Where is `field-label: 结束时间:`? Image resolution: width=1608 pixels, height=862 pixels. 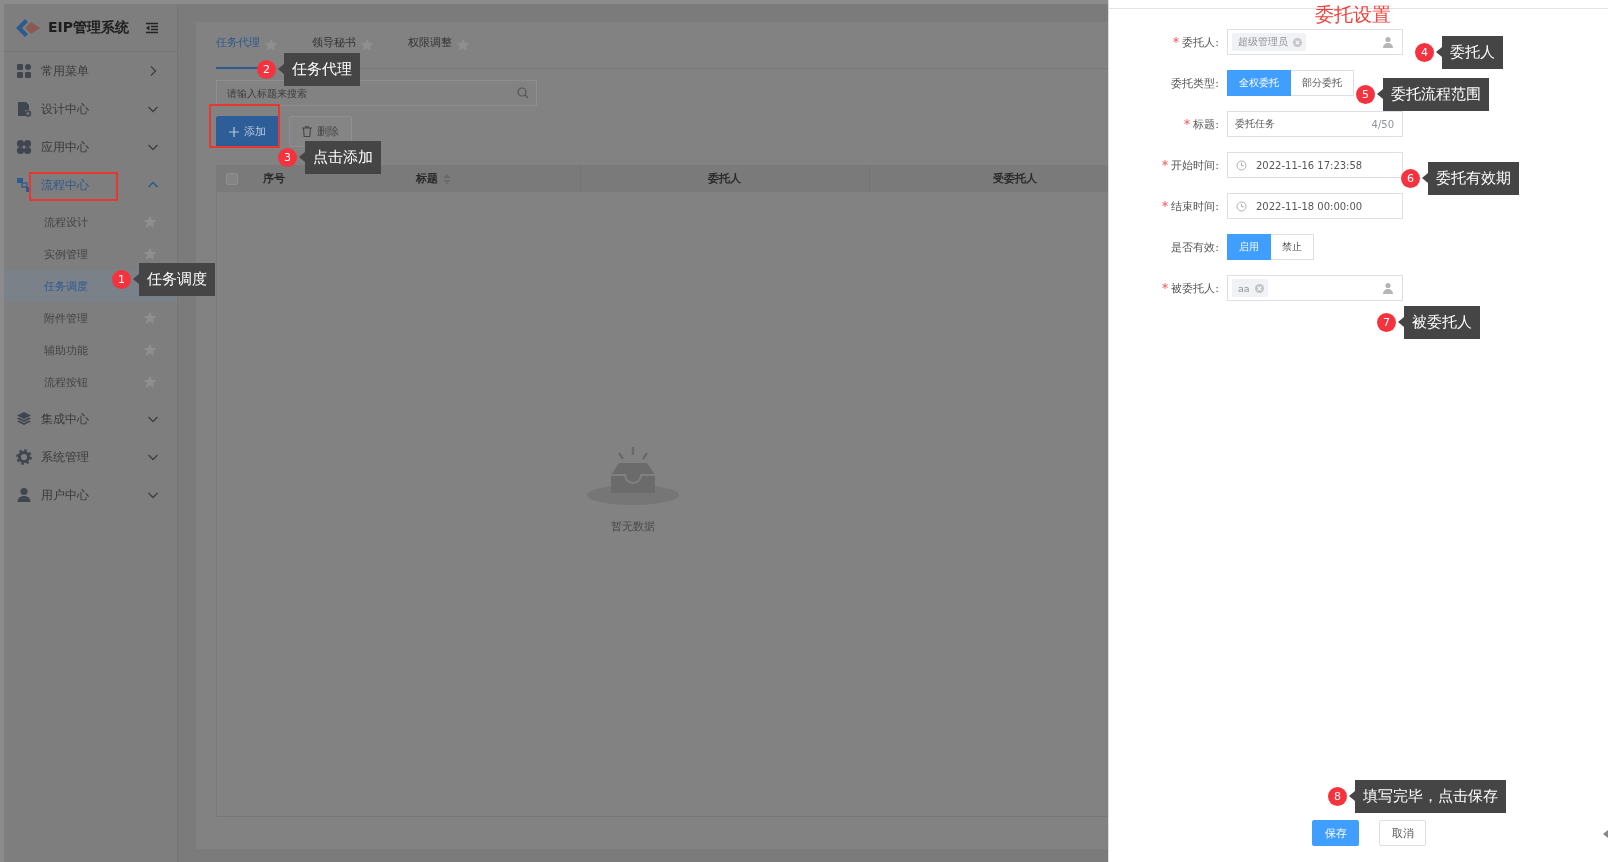
field-label: 结束时间: is located at coordinates (1195, 206).